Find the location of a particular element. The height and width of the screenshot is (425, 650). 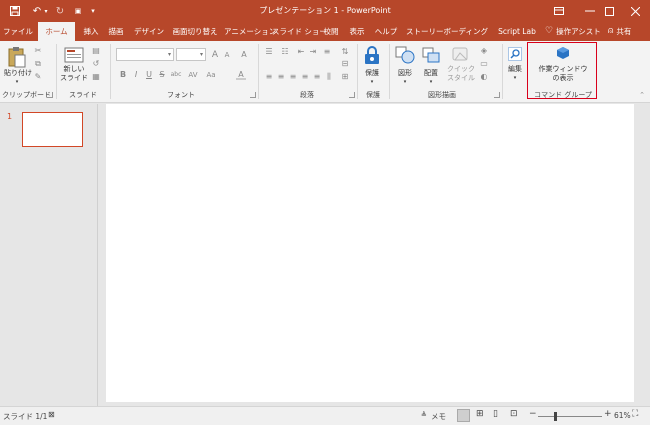

cut-icon: ✂ is located at coordinates (38, 51).